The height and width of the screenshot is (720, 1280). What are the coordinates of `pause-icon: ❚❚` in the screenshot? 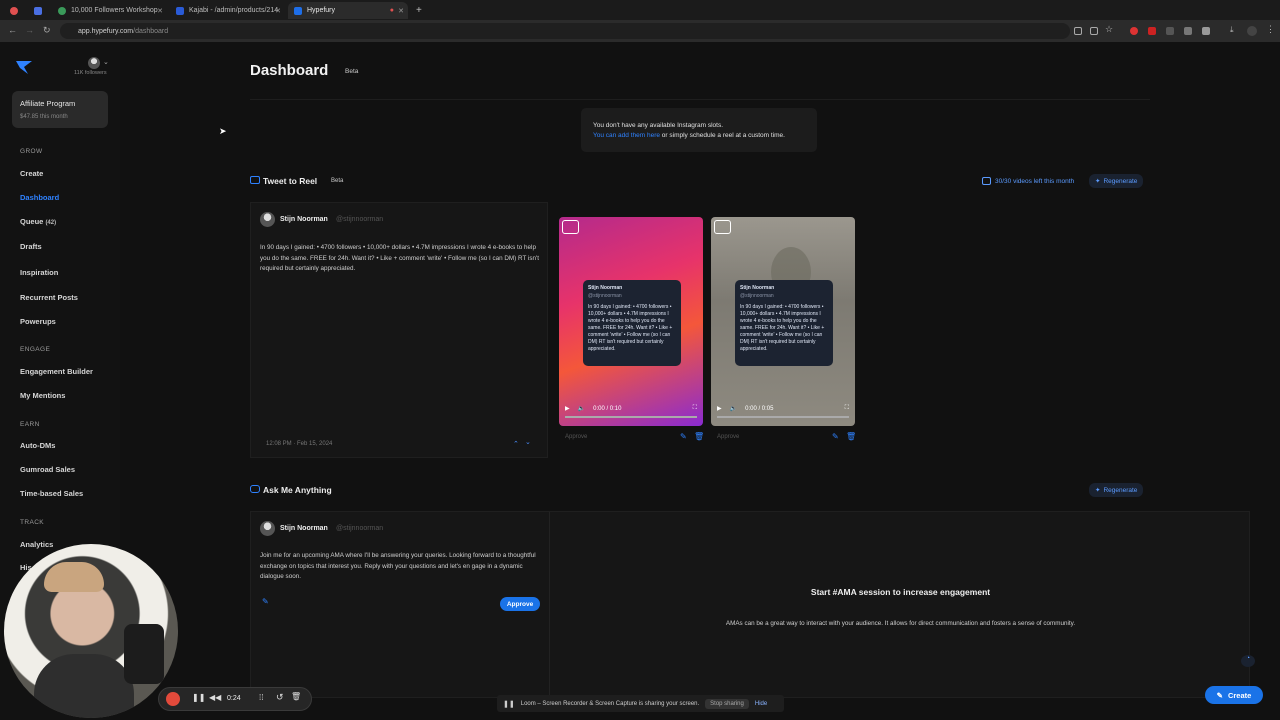 It's located at (198, 697).